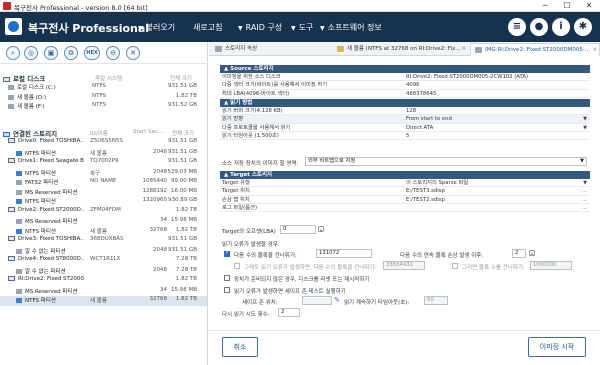 The height and width of the screenshot is (365, 600). Describe the element at coordinates (103, 98) in the screenshot. I see `local-disk-row: 새 볼륨 (D:) NTFS 1.82 TB` at that location.